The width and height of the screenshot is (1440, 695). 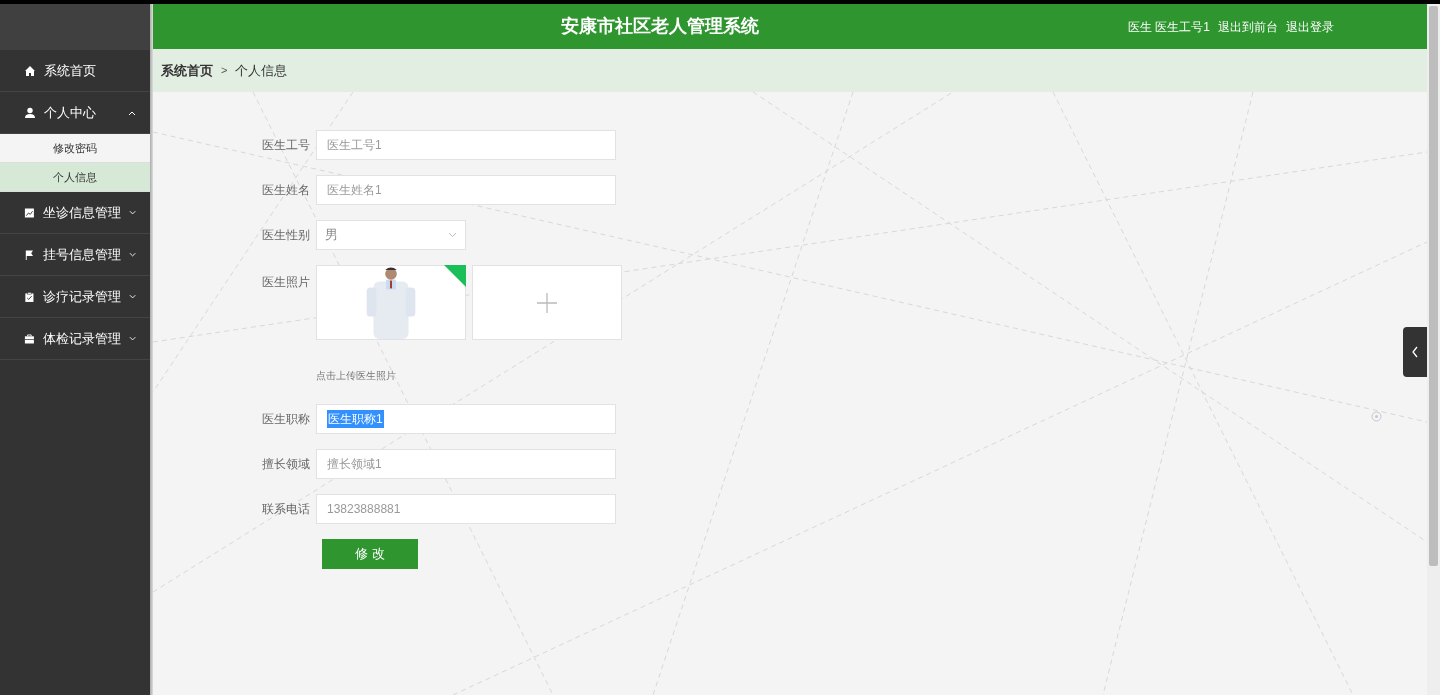 I want to click on field-value: 医生职称1, so click(x=355, y=419).